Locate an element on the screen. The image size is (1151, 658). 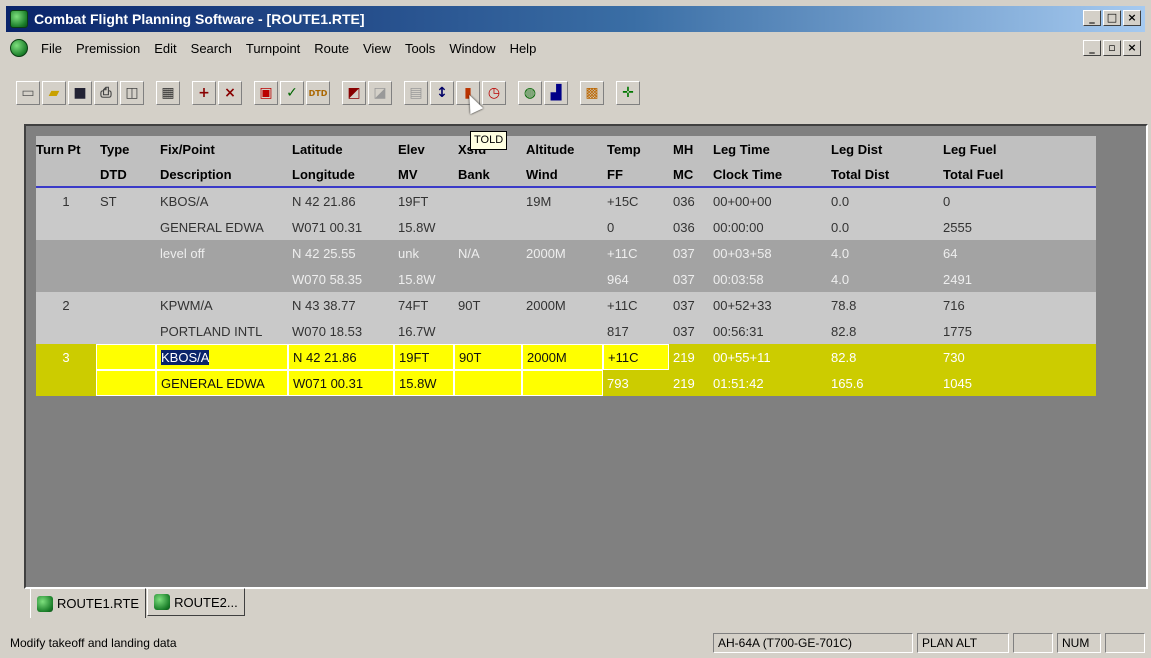
table-cell: 19FT is located at coordinates (424, 357).